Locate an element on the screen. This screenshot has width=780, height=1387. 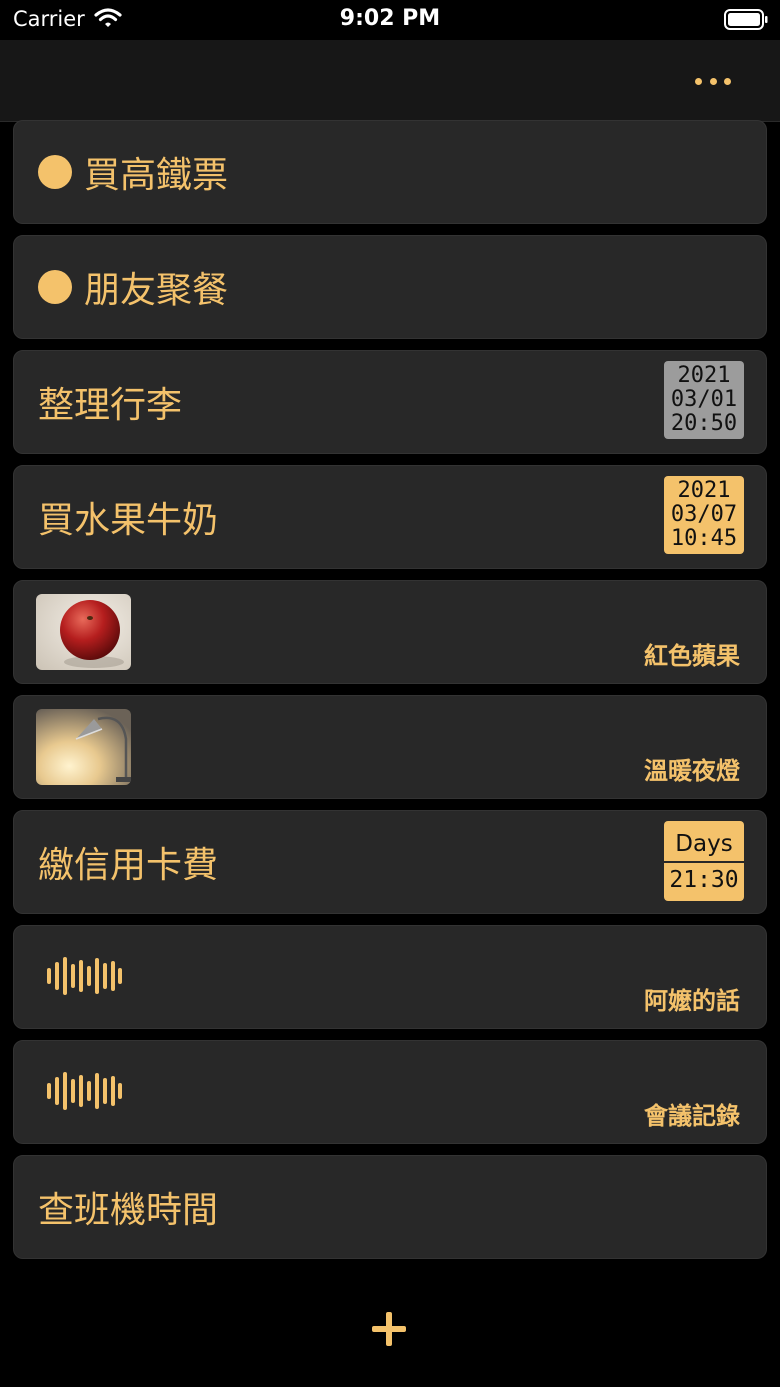
item-title: 買水果牛奶 is located at coordinates (128, 520).